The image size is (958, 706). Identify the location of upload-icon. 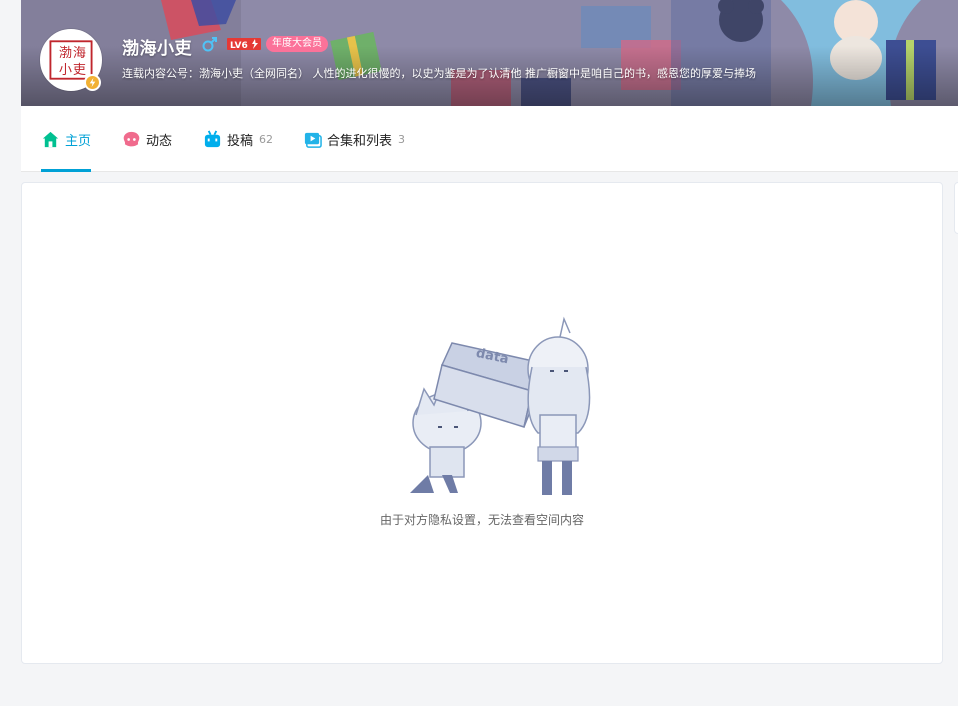
(212, 139).